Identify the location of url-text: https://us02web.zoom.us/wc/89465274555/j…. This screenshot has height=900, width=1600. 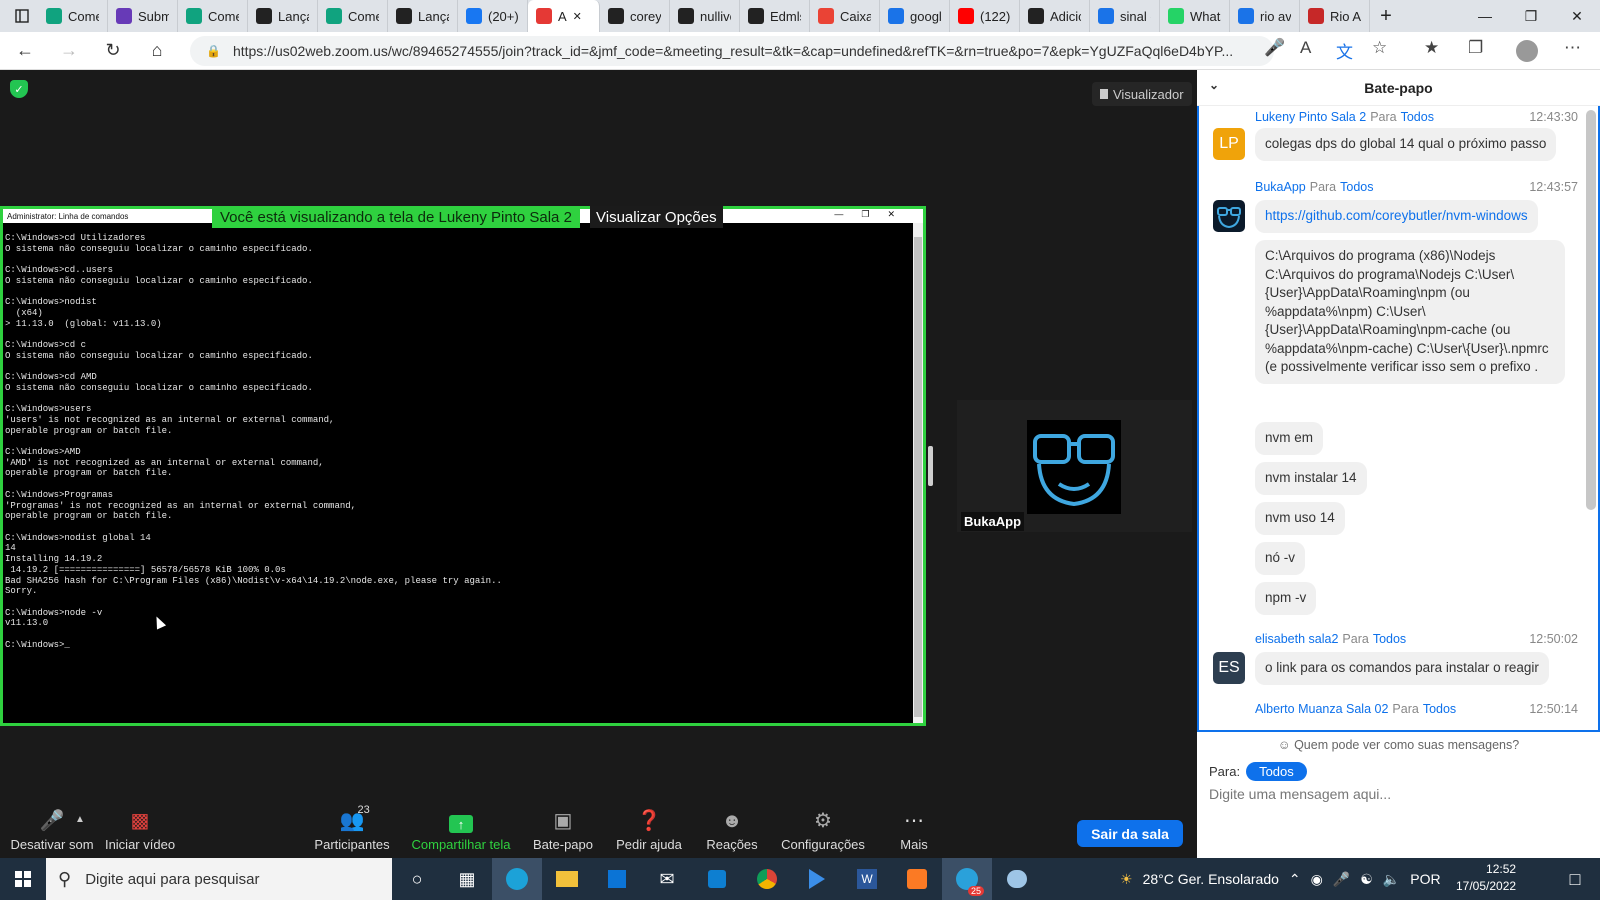
(733, 51).